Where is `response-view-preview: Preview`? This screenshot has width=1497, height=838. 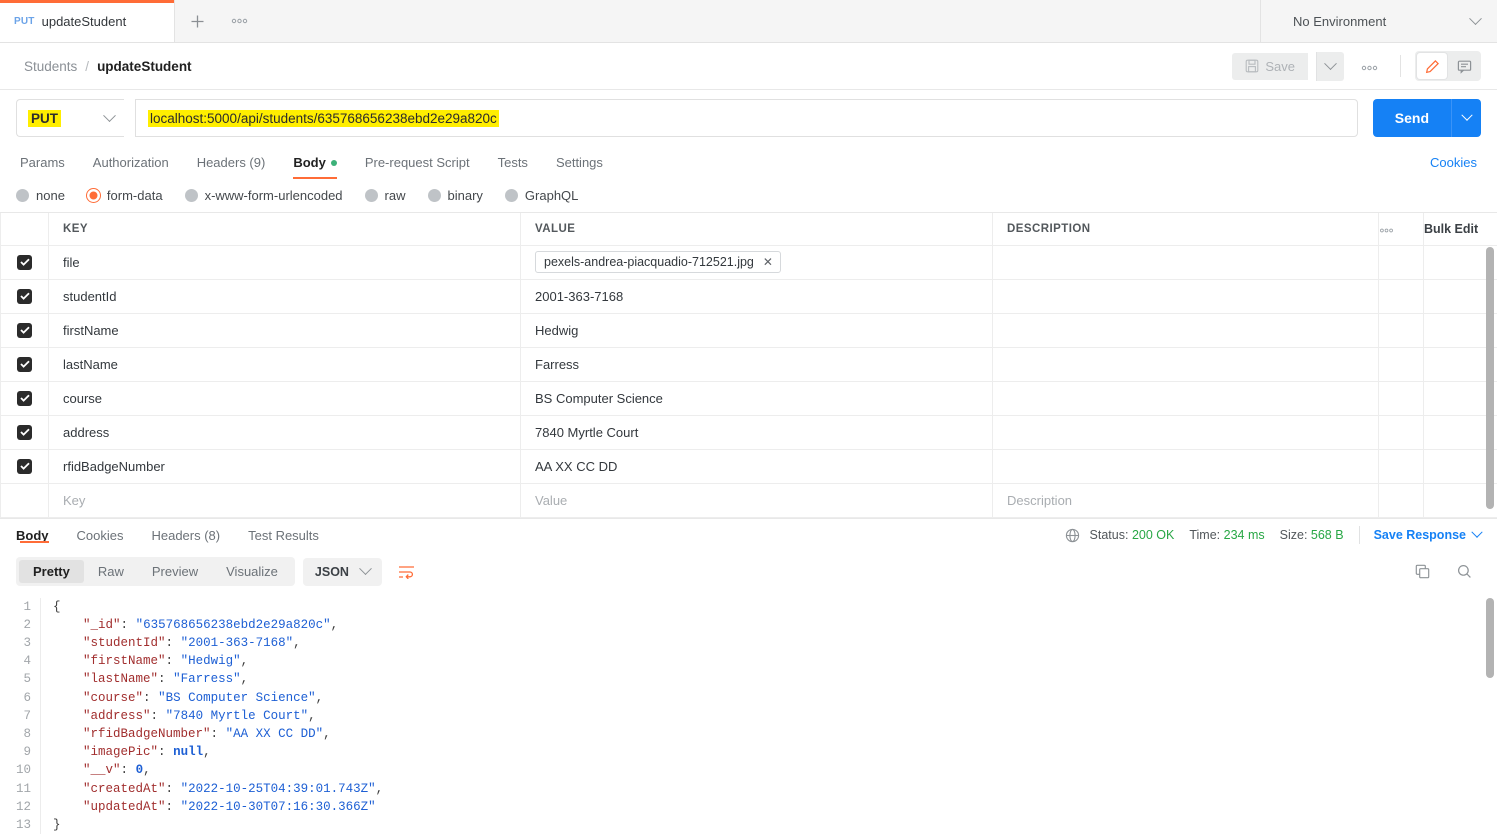 response-view-preview: Preview is located at coordinates (175, 571).